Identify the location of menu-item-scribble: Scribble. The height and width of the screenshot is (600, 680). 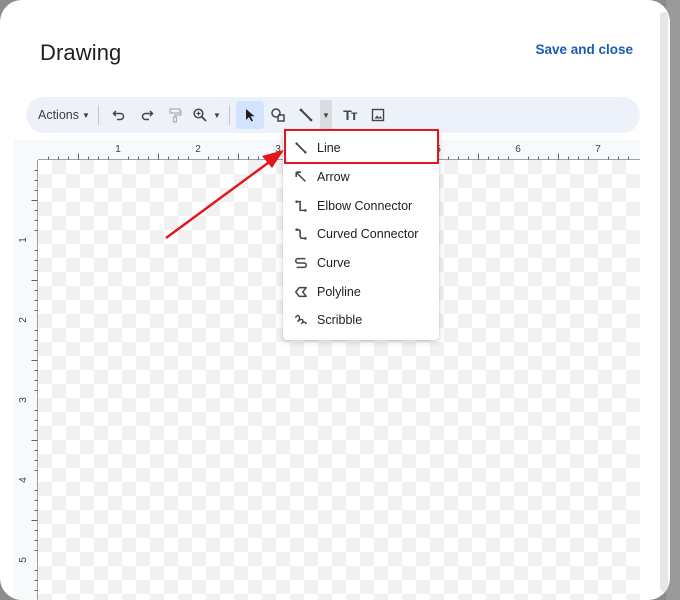
(361, 320).